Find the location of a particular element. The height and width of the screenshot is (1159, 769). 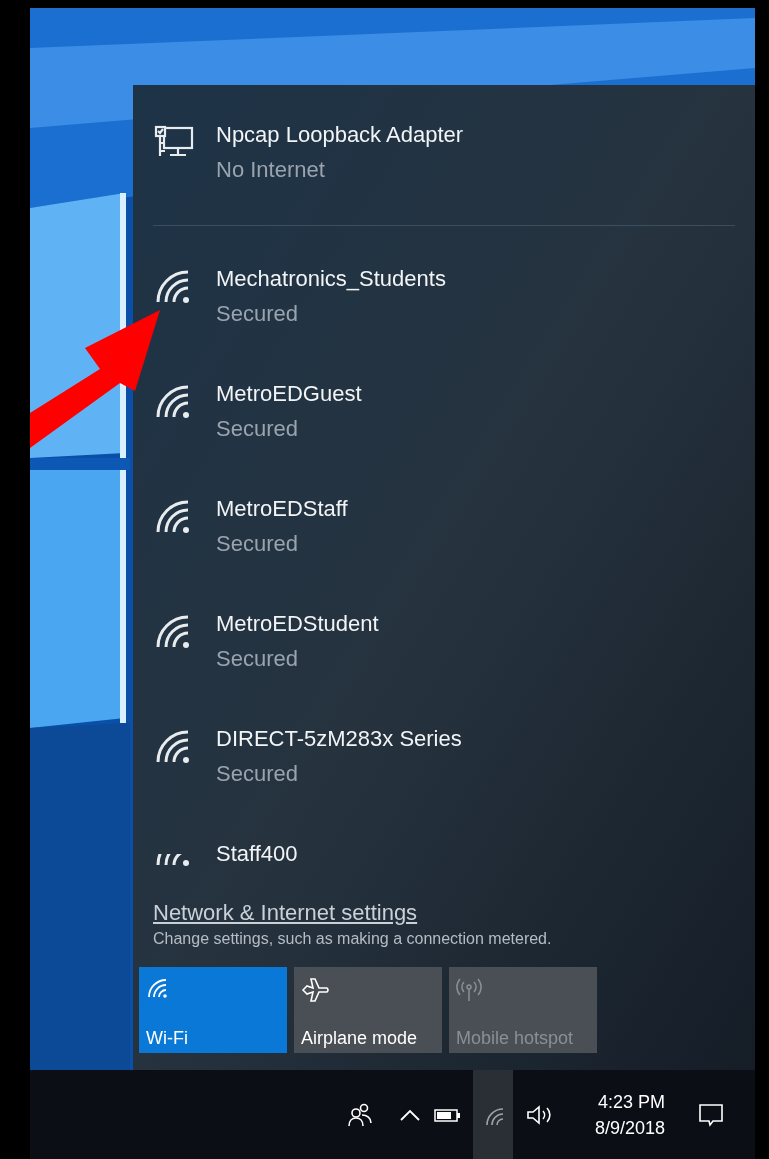

notification-icon is located at coordinates (711, 1114).